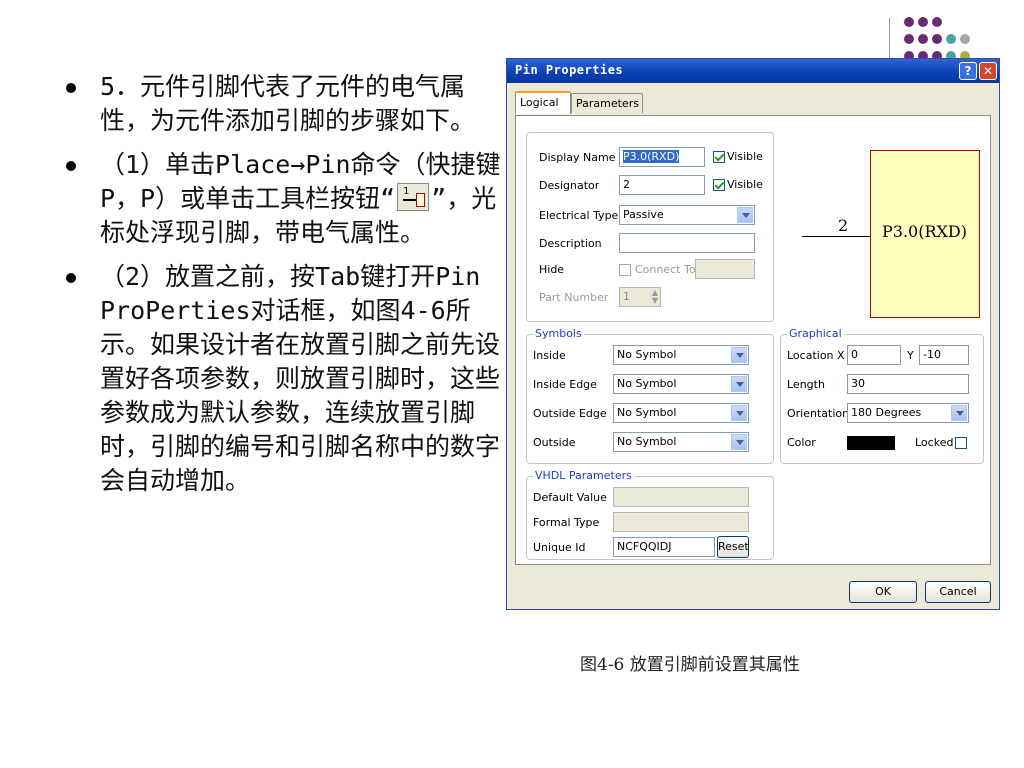 The height and width of the screenshot is (768, 1024). What do you see at coordinates (577, 157) in the screenshot?
I see `display-name-label: Display Name` at bounding box center [577, 157].